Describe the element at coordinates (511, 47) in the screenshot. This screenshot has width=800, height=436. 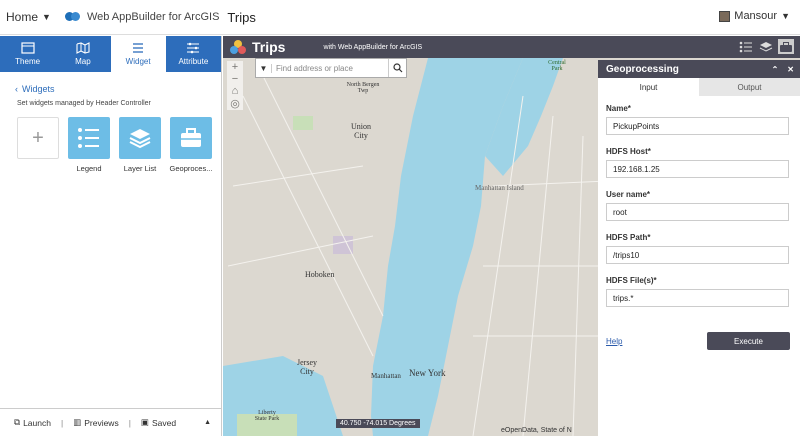
I see `map-header: Trips with Web AppBuilder for ArcGIS` at that location.